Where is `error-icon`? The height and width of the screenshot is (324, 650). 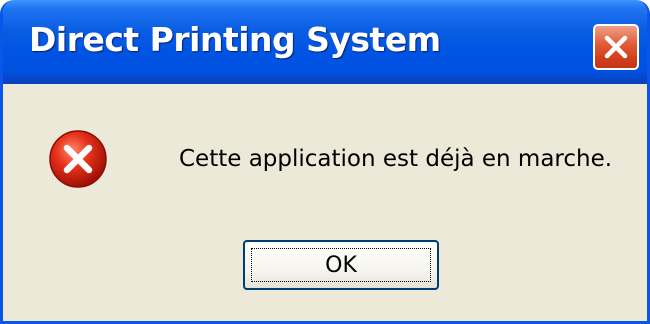 error-icon is located at coordinates (78, 159).